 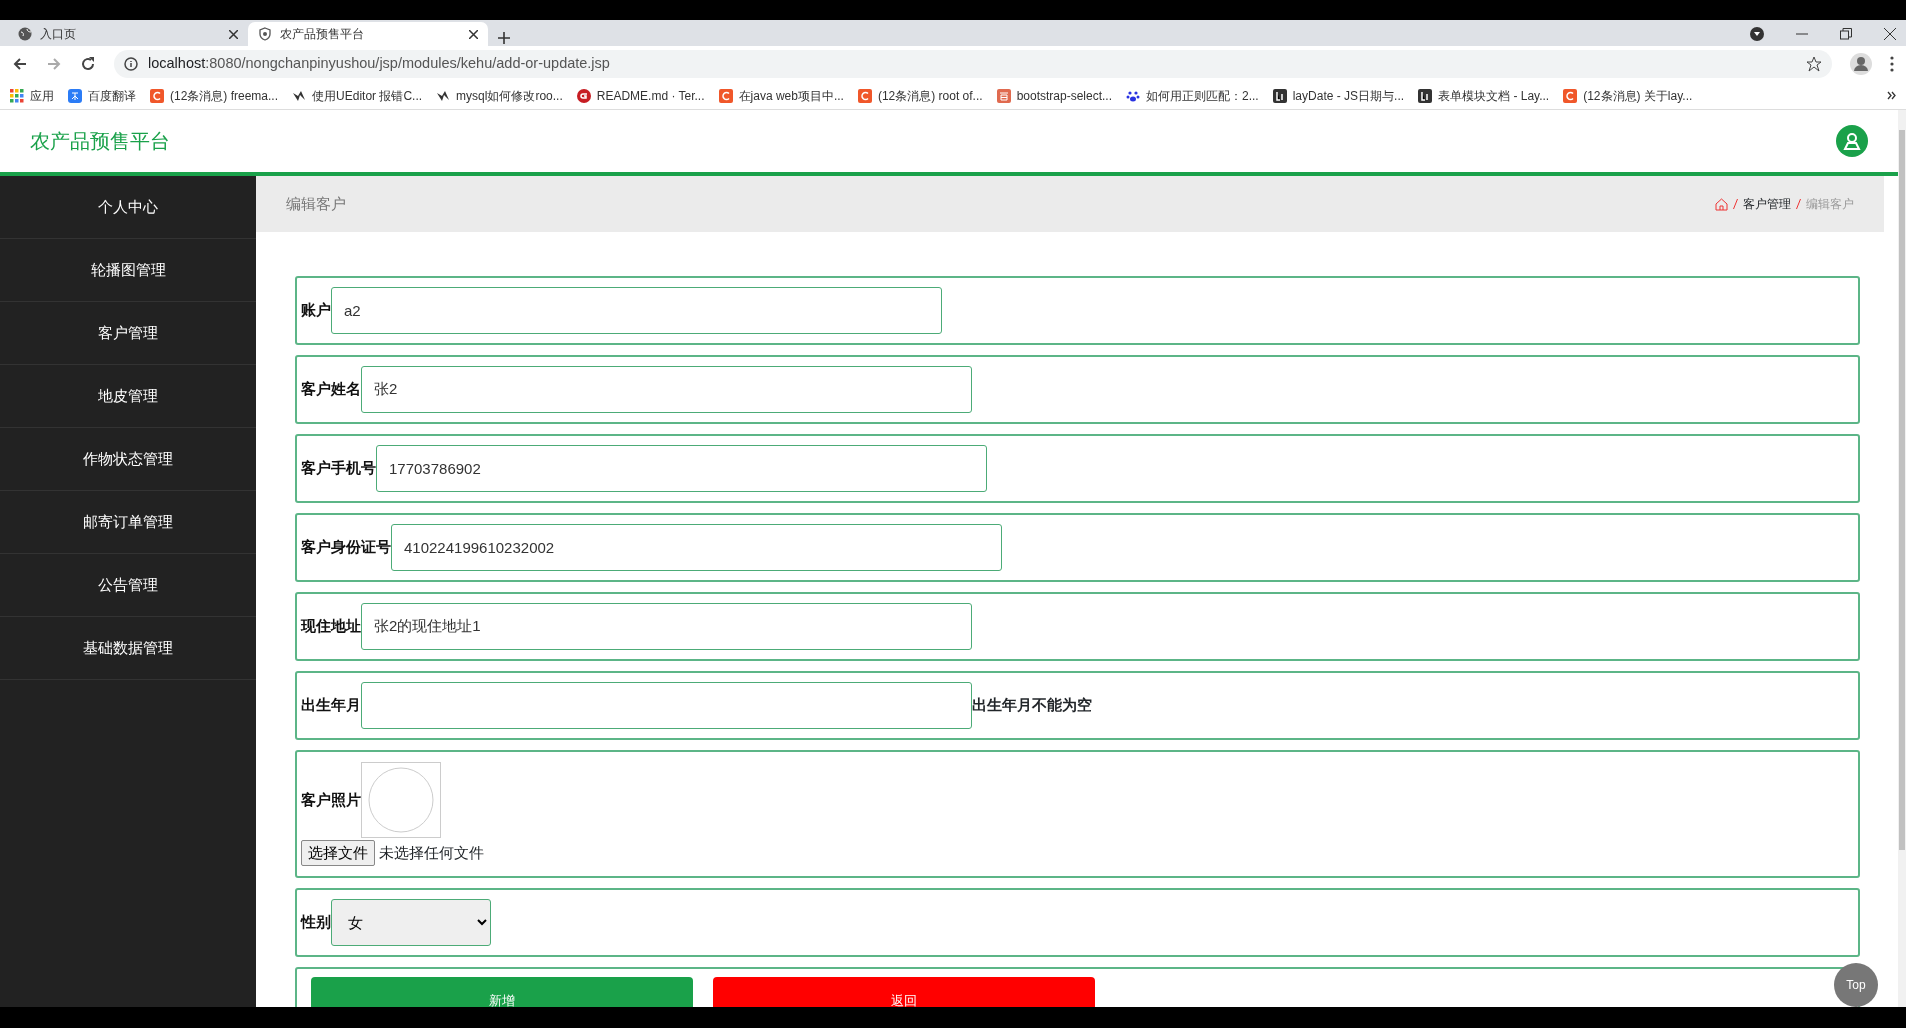 What do you see at coordinates (1767, 204) in the screenshot?
I see `breadcrumb-item: 客户管理` at bounding box center [1767, 204].